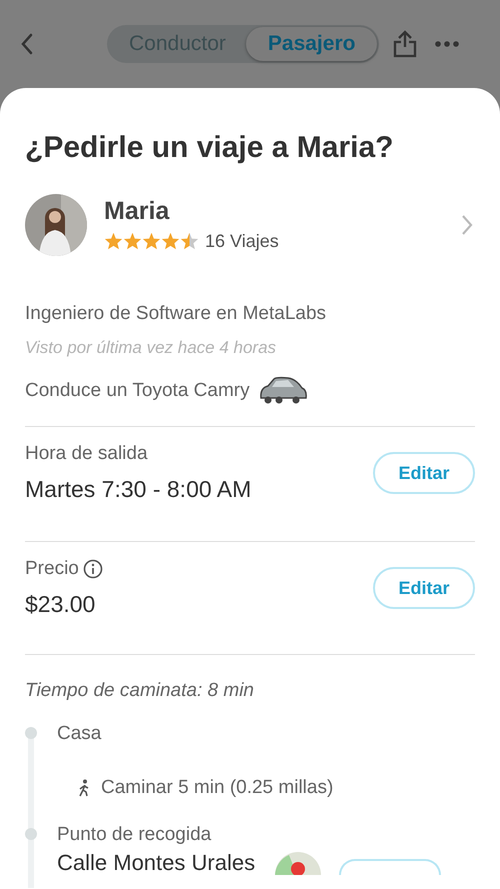 Image resolution: width=500 pixels, height=889 pixels. Describe the element at coordinates (217, 788) in the screenshot. I see `walk-instruction: Caminar 5 min (0.25 millas)` at that location.